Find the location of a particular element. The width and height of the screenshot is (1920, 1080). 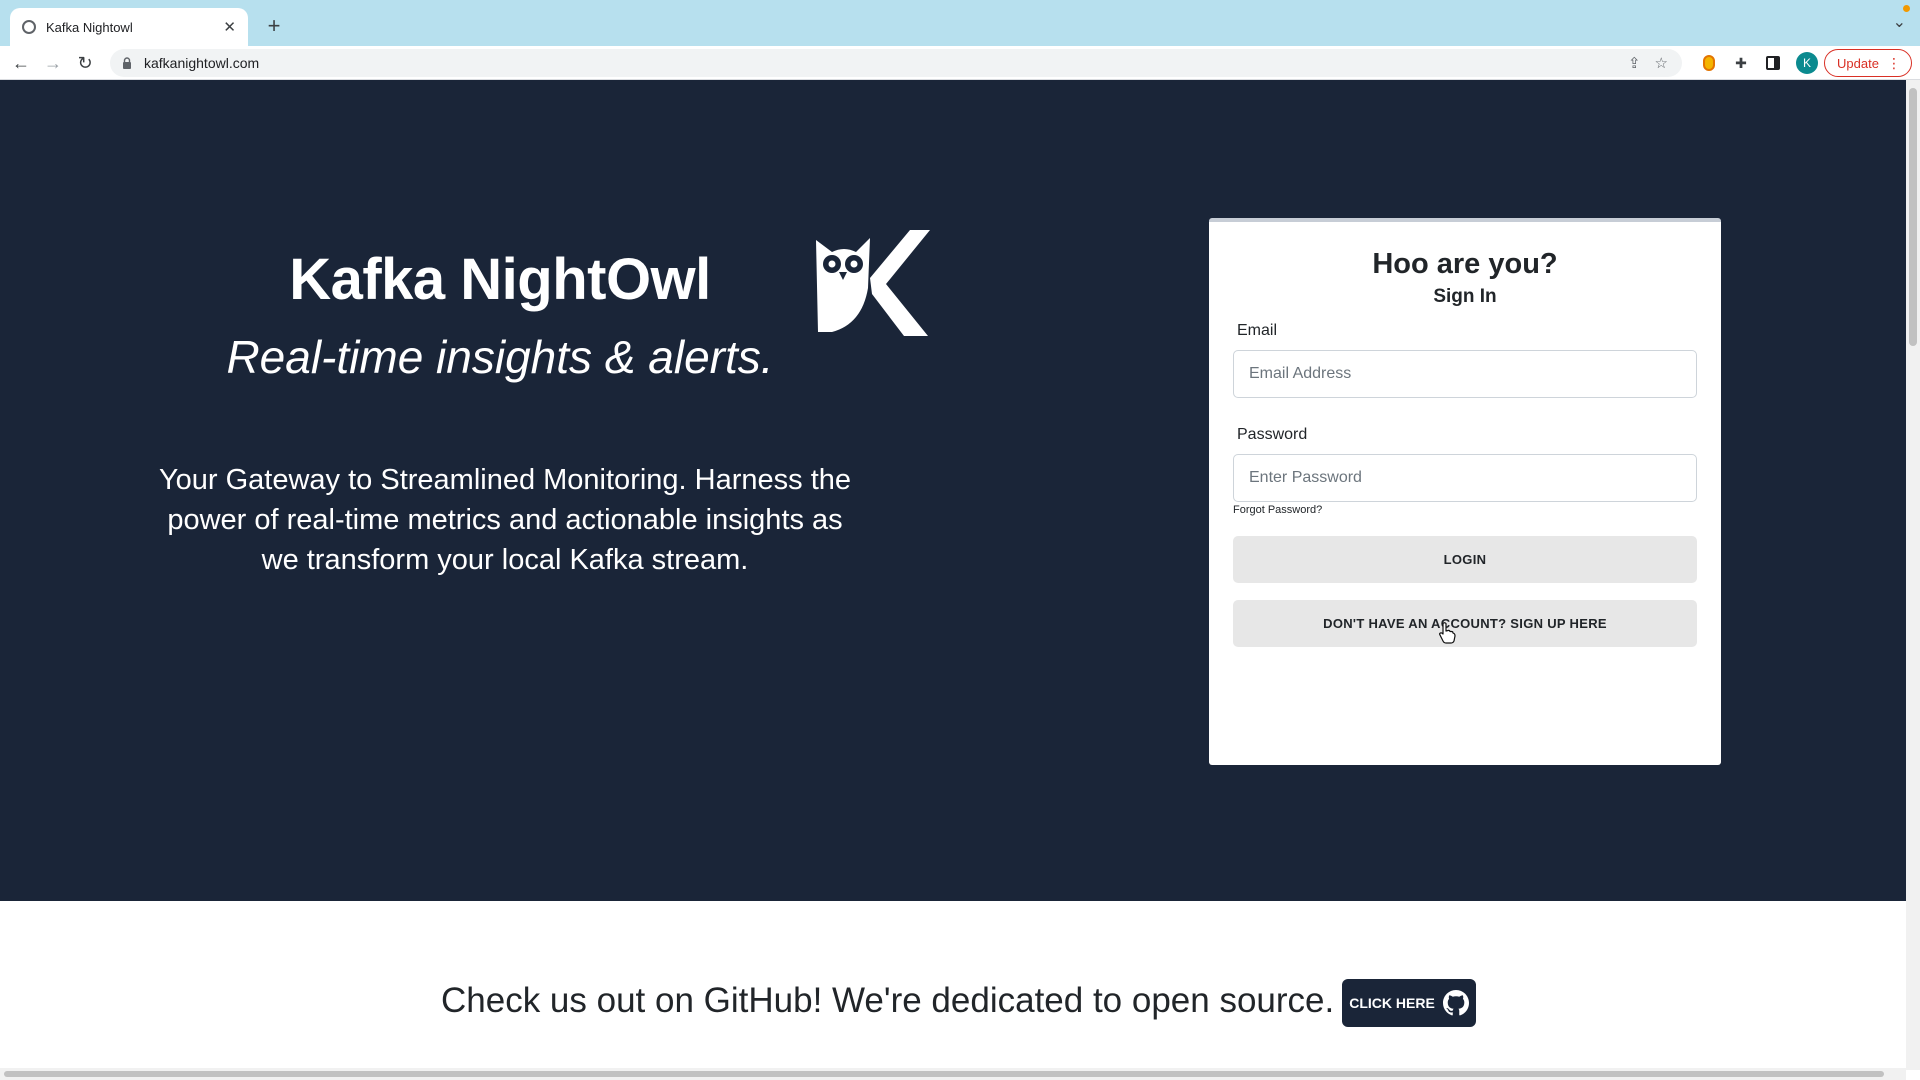

bookmark-star-icon: ☆ is located at coordinates (1661, 63).